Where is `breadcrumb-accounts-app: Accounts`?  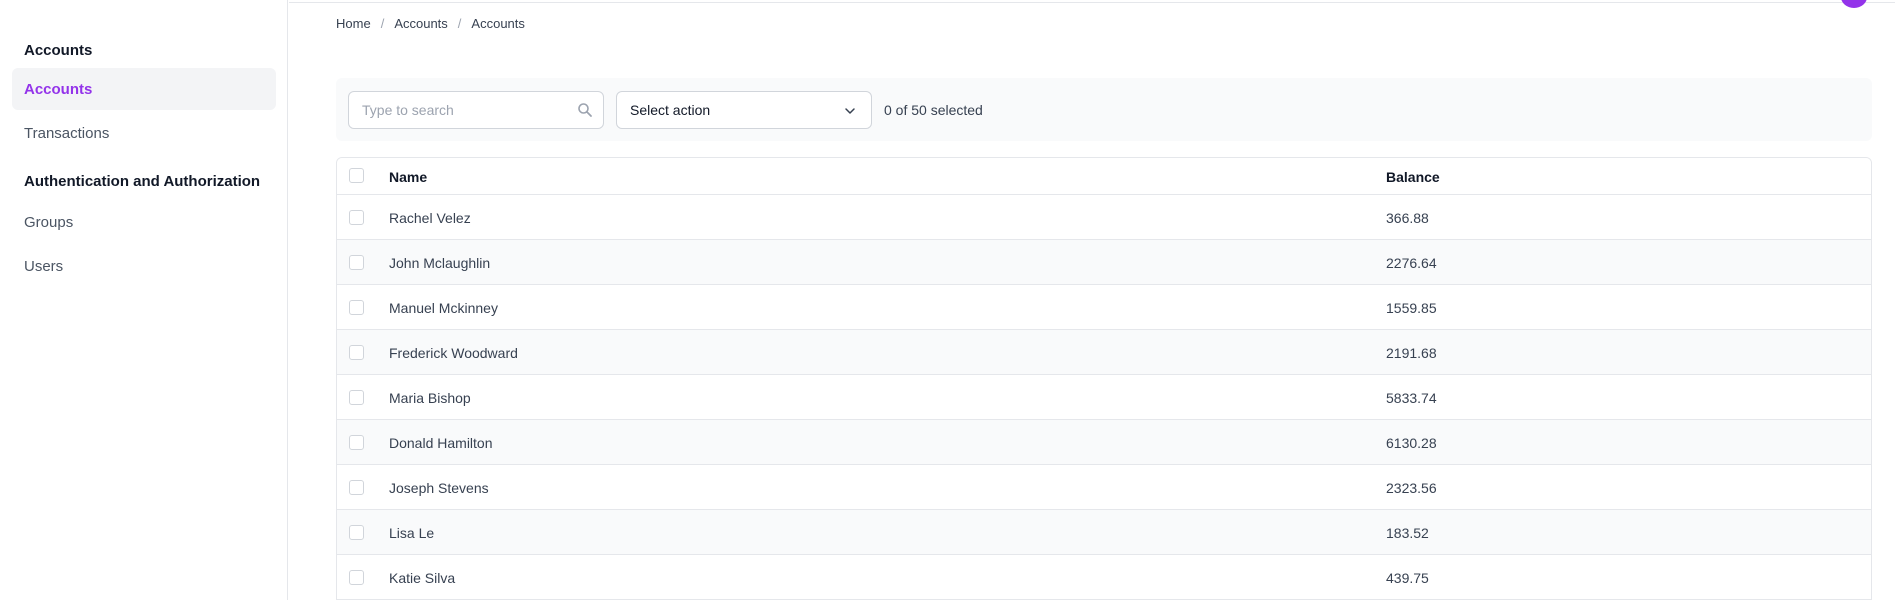
breadcrumb-accounts-app: Accounts is located at coordinates (420, 23).